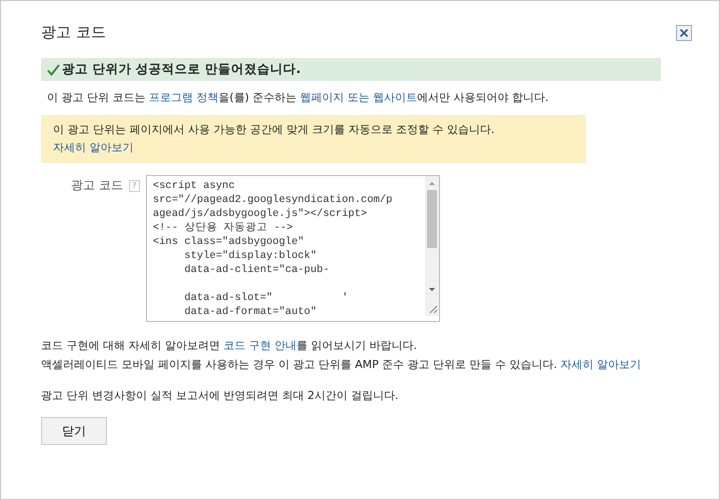 The image size is (720, 500). What do you see at coordinates (431, 246) in the screenshot?
I see `scrollbar-drawing` at bounding box center [431, 246].